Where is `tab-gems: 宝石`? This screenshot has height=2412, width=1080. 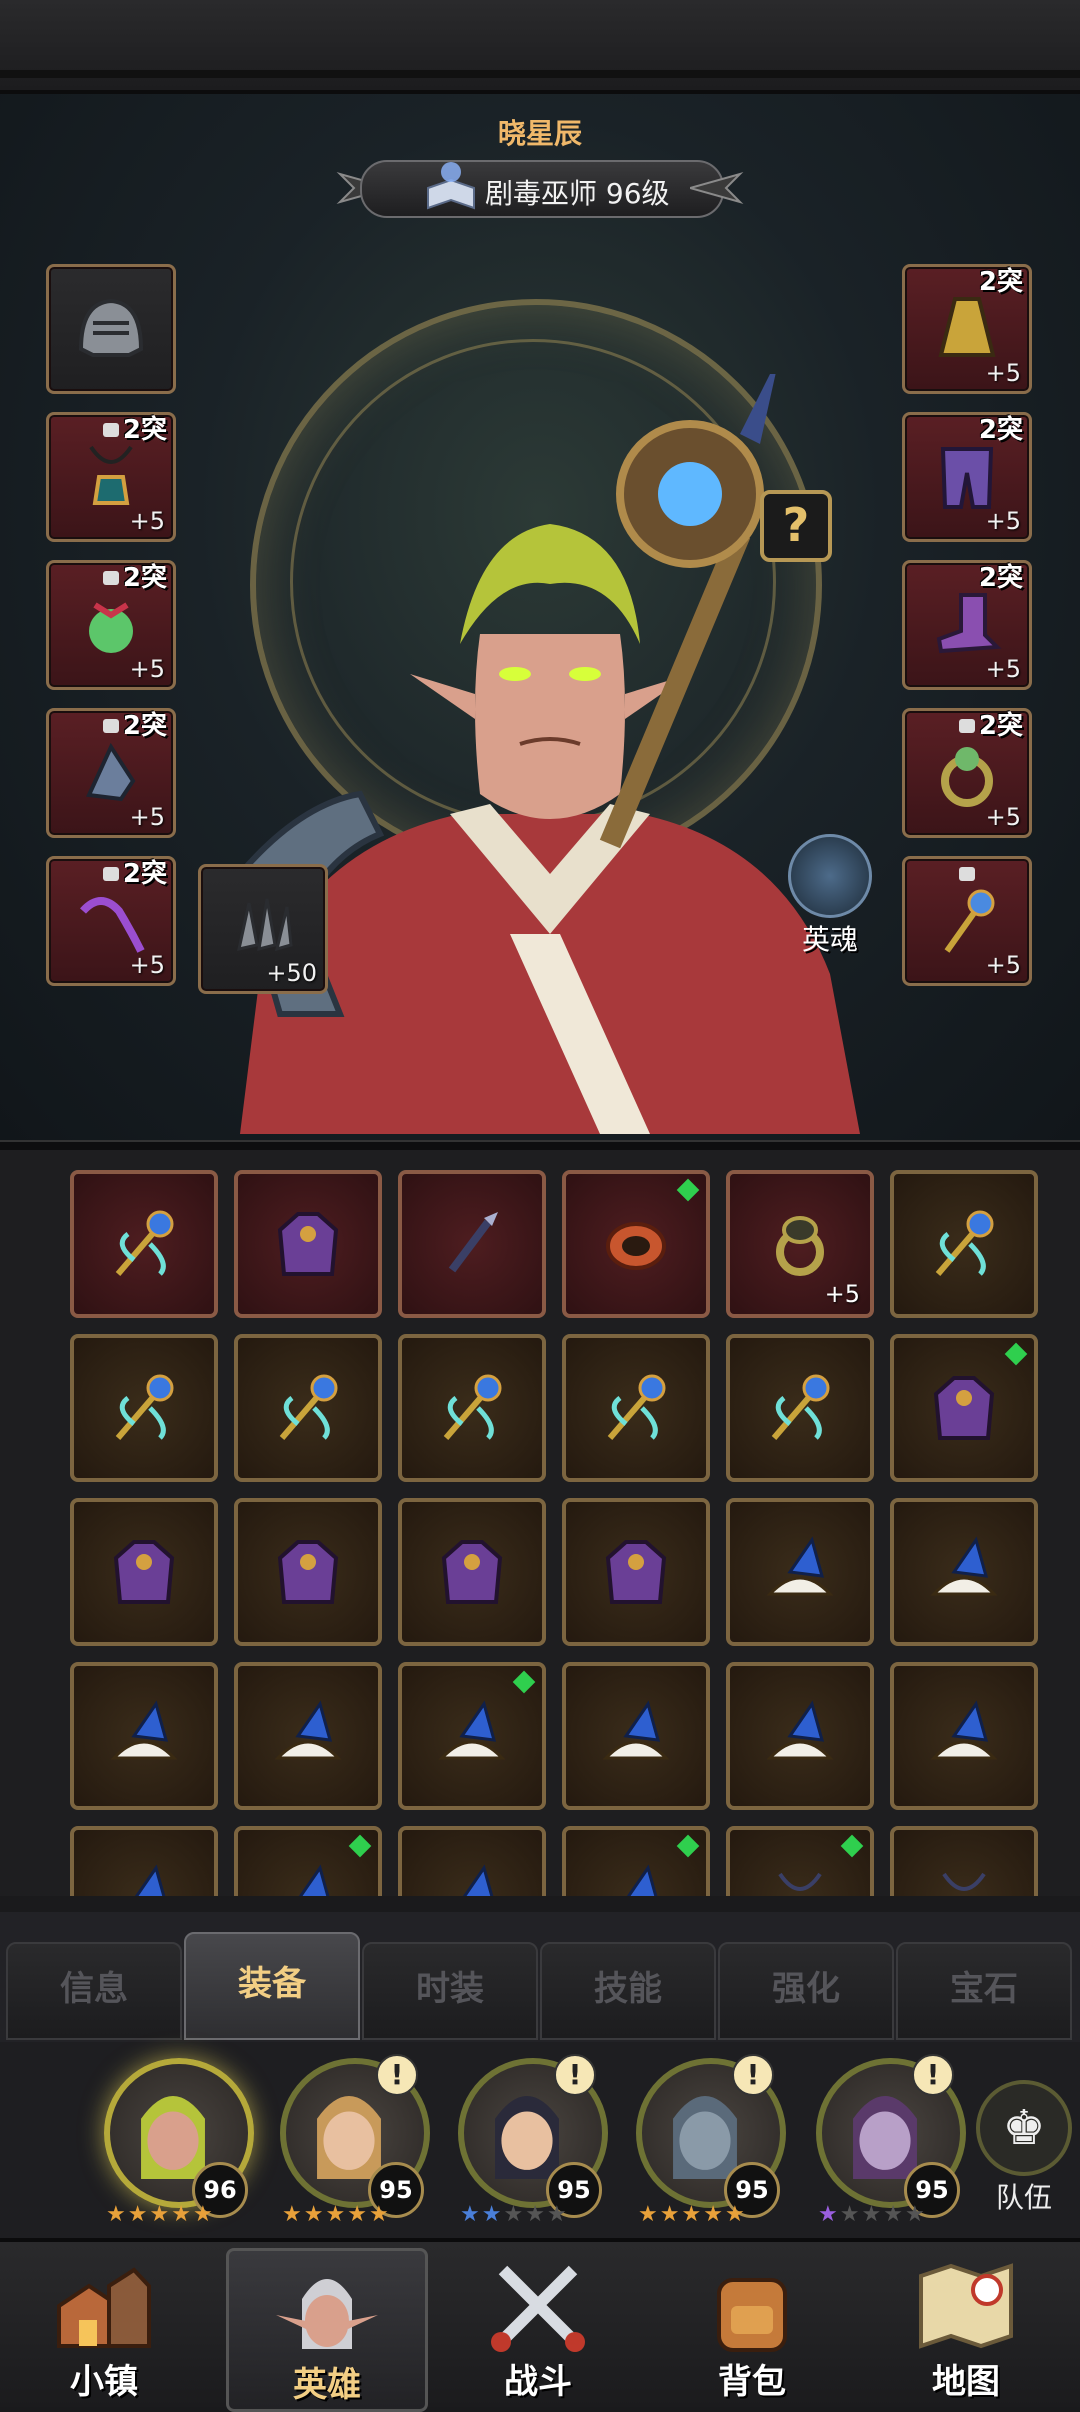 tab-gems: 宝石 is located at coordinates (984, 1991).